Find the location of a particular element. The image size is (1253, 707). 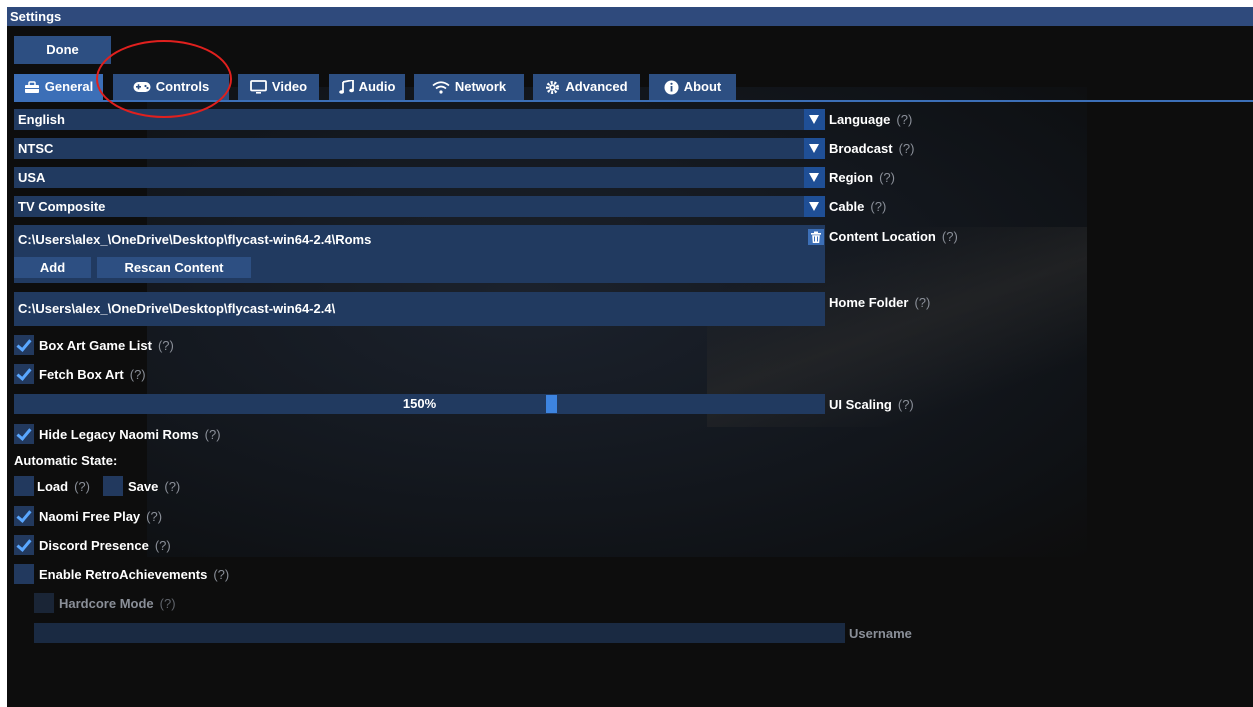

tab-controls: Controls is located at coordinates (171, 87).